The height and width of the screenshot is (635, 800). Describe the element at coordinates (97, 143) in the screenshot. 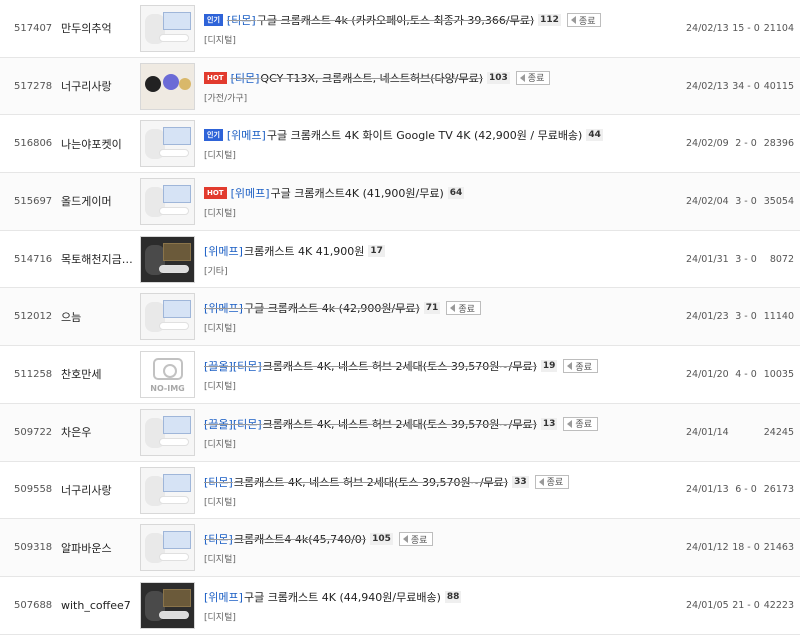

I see `writer-name: 나는야포켓이` at that location.